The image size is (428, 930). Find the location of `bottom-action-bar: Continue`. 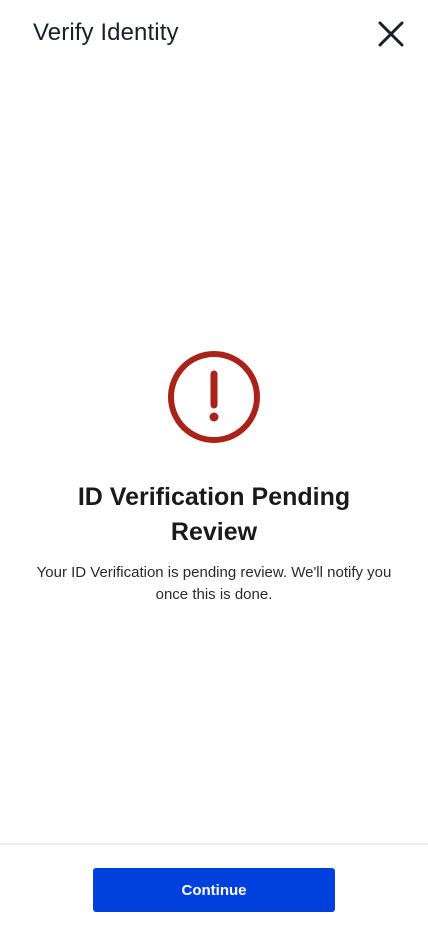

bottom-action-bar: Continue is located at coordinates (214, 886).